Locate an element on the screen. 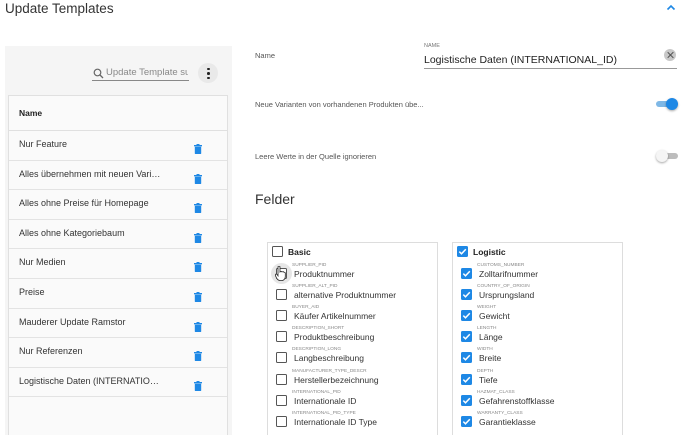  search-input is located at coordinates (147, 72).